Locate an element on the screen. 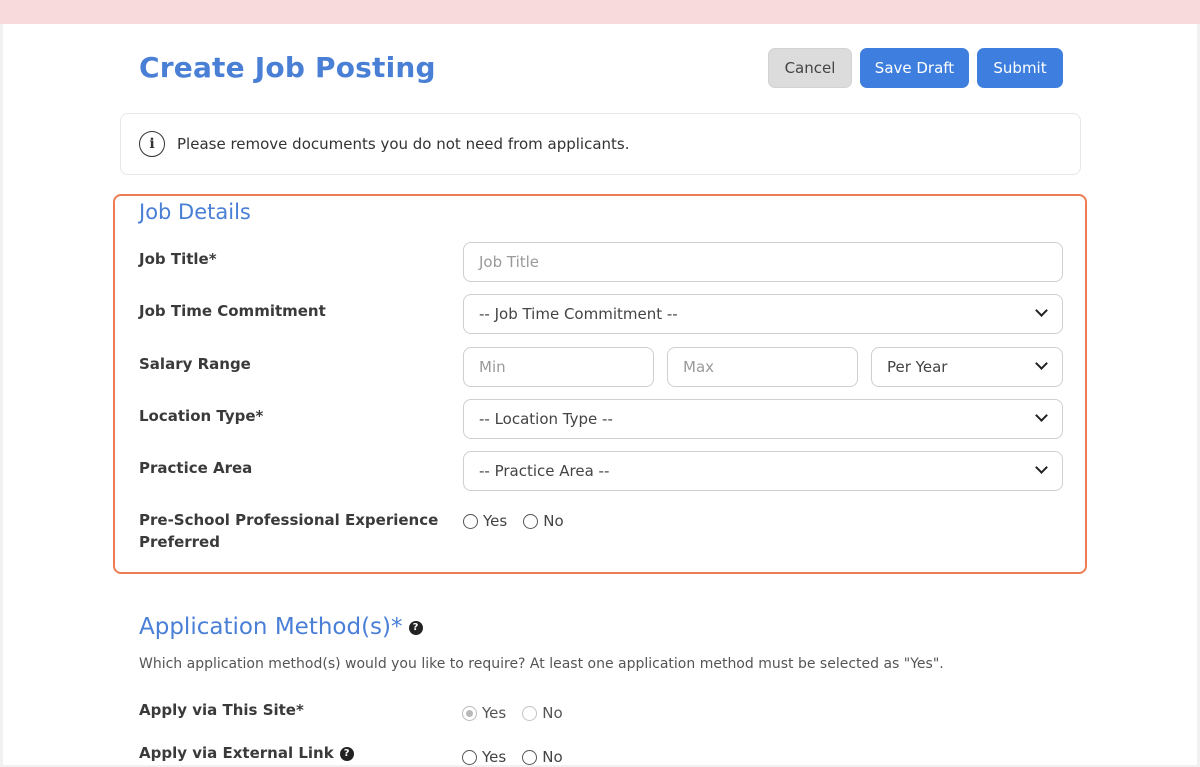 The image size is (1200, 767). info-icon: i is located at coordinates (152, 144).